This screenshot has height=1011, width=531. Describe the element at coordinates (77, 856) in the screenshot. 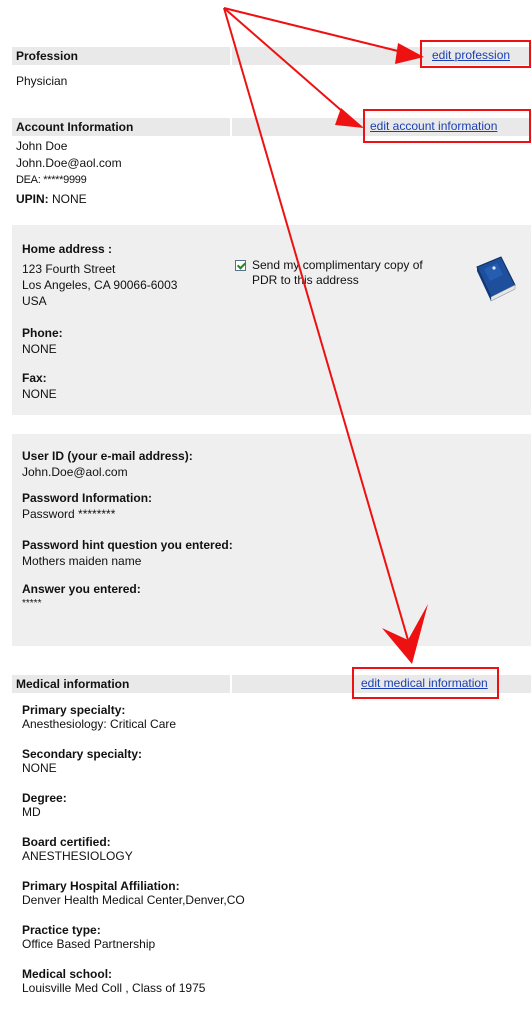

I see `board-certified-value: ANESTHESIOLOGY` at that location.